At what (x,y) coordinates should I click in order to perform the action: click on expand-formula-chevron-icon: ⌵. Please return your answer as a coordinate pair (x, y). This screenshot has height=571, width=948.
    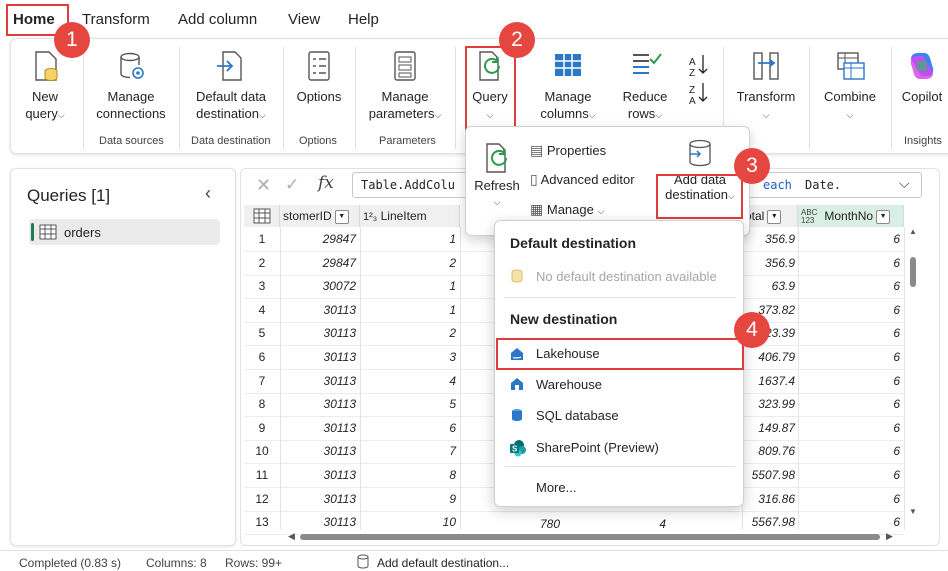
    Looking at the image, I should click on (904, 183).